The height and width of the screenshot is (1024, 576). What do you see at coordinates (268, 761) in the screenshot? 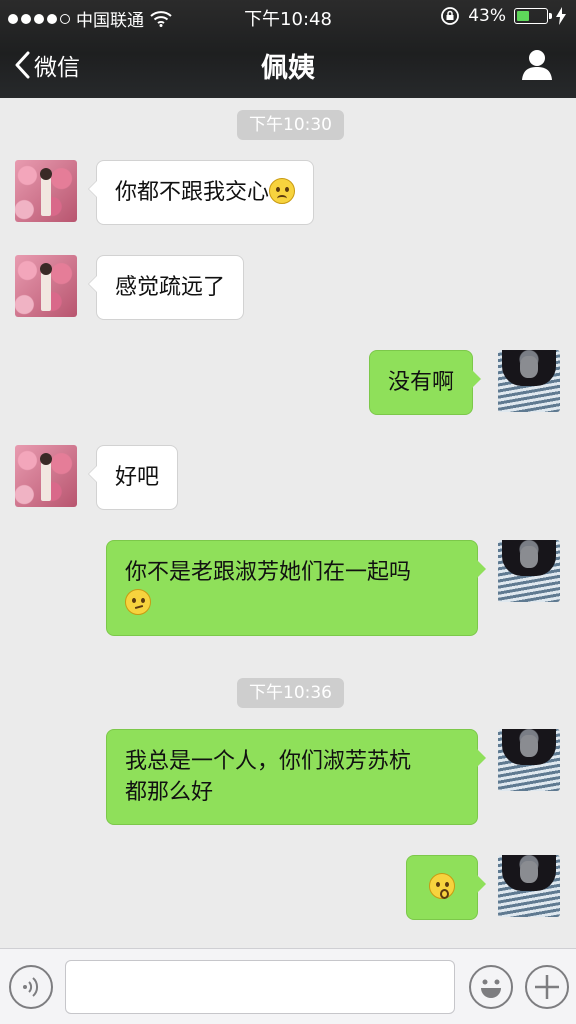
I see `message-text-line-1: 我总是一个人，你们淑芳苏杭` at bounding box center [268, 761].